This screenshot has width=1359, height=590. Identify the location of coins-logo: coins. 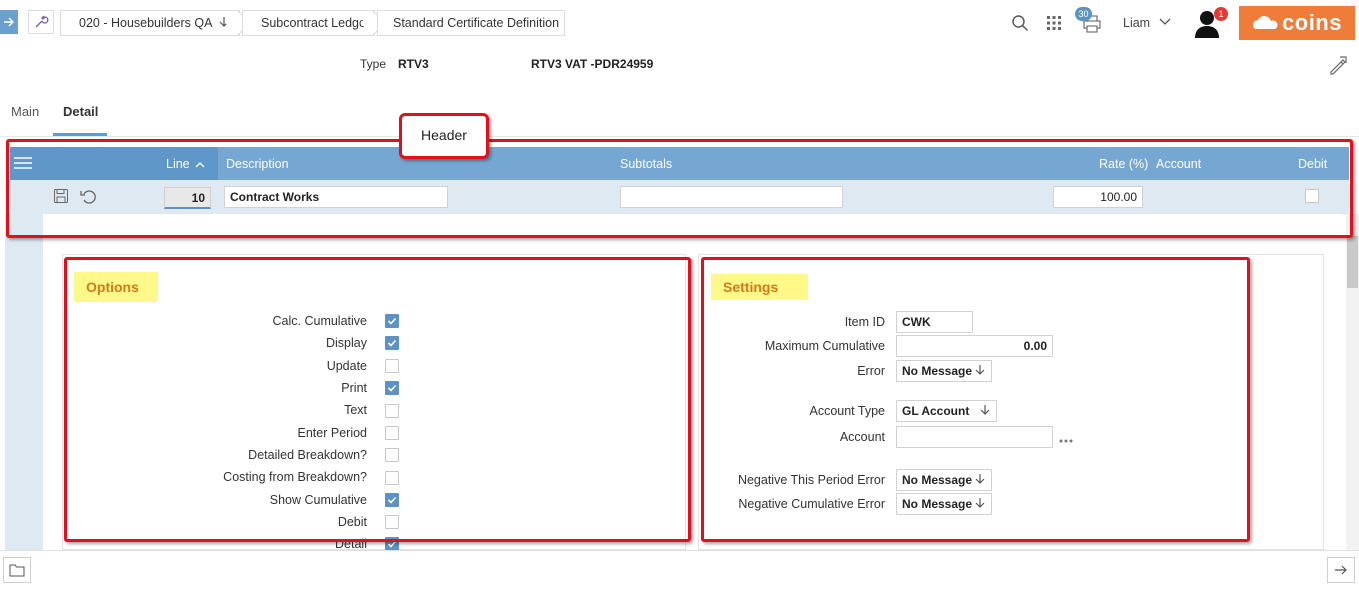
(1297, 23).